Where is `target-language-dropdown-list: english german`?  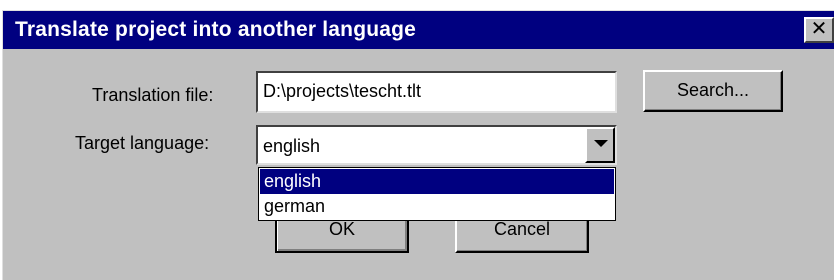
target-language-dropdown-list: english german is located at coordinates (437, 194).